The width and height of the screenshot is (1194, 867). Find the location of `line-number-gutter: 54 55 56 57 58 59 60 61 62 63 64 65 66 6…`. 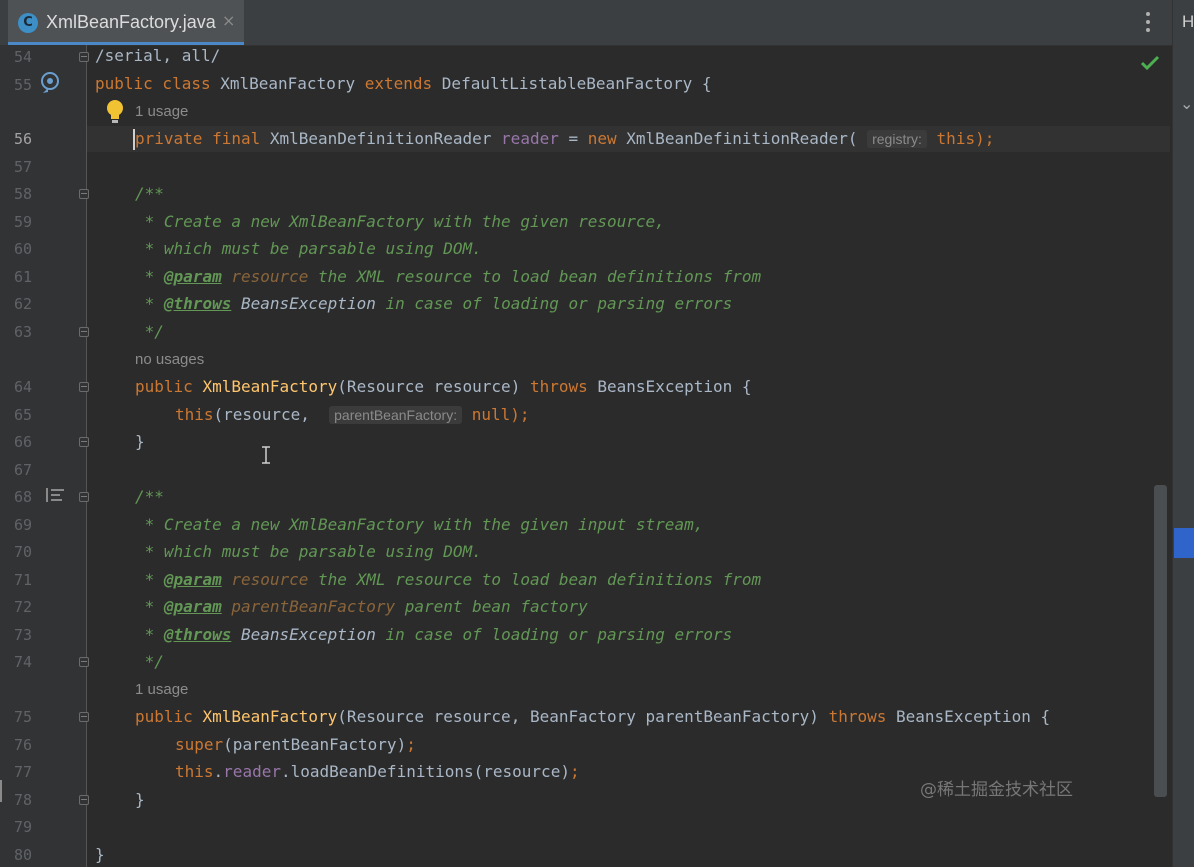

line-number-gutter: 54 55 56 57 58 59 60 61 62 63 64 65 66 6… is located at coordinates (44, 456).